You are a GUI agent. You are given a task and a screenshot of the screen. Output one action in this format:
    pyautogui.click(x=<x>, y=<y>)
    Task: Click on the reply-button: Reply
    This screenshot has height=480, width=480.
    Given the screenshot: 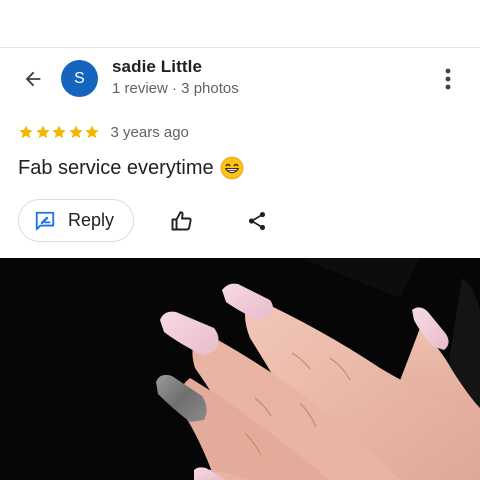 What is the action you would take?
    pyautogui.click(x=76, y=220)
    